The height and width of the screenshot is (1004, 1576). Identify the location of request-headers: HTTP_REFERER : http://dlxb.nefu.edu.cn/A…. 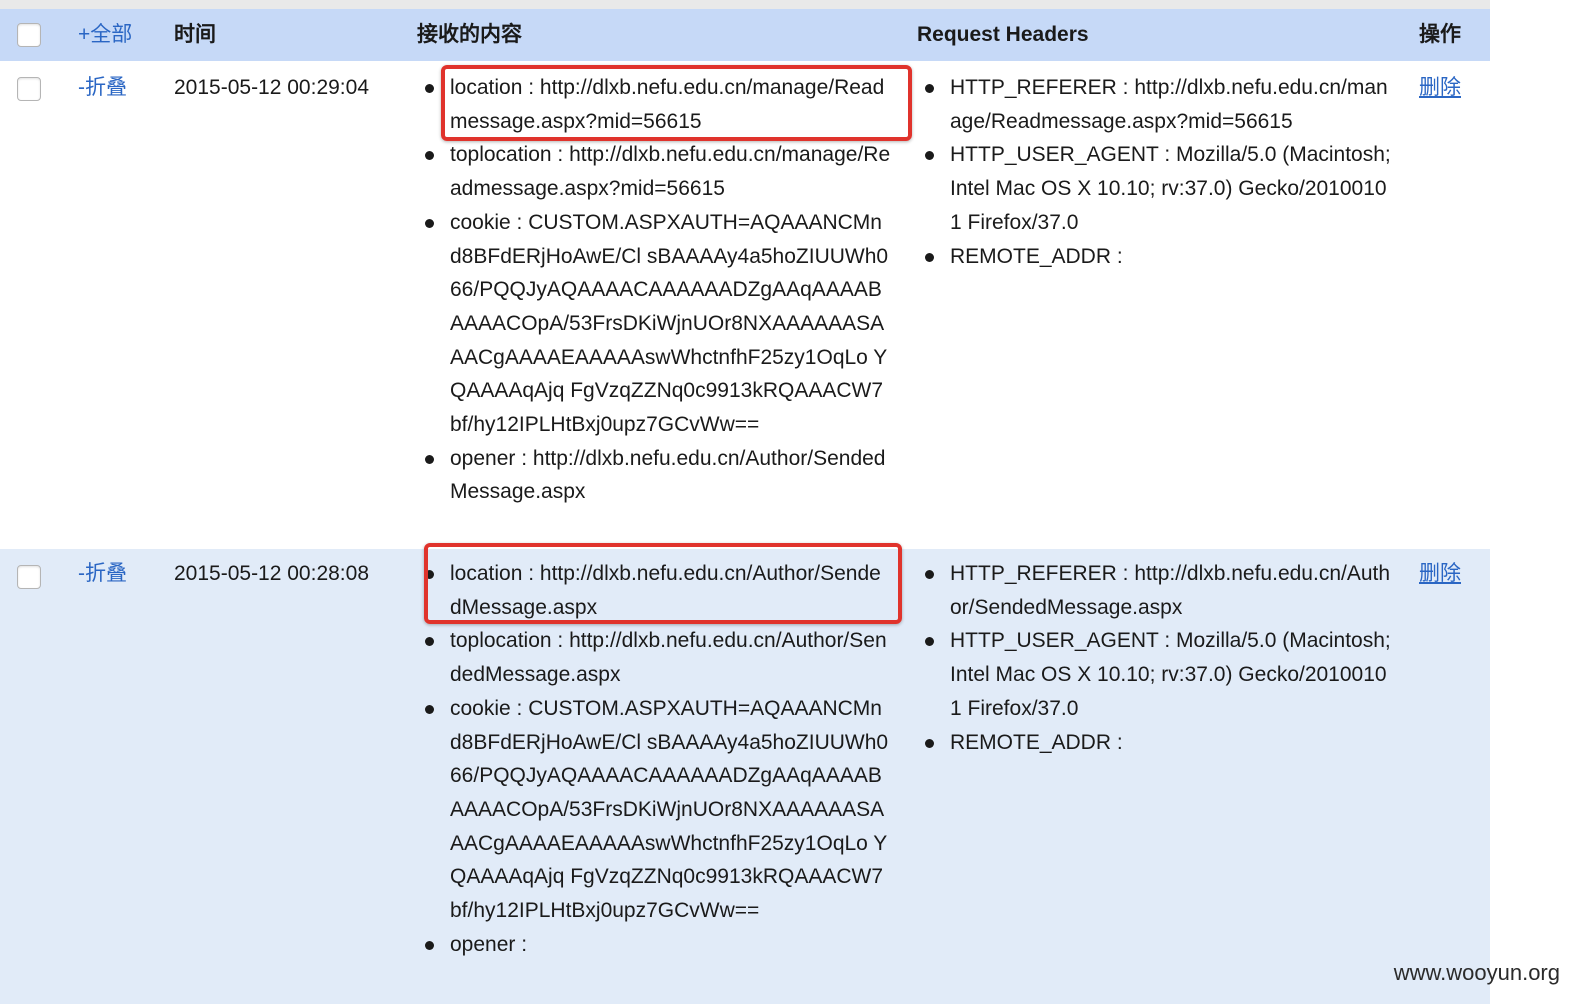
(1154, 658).